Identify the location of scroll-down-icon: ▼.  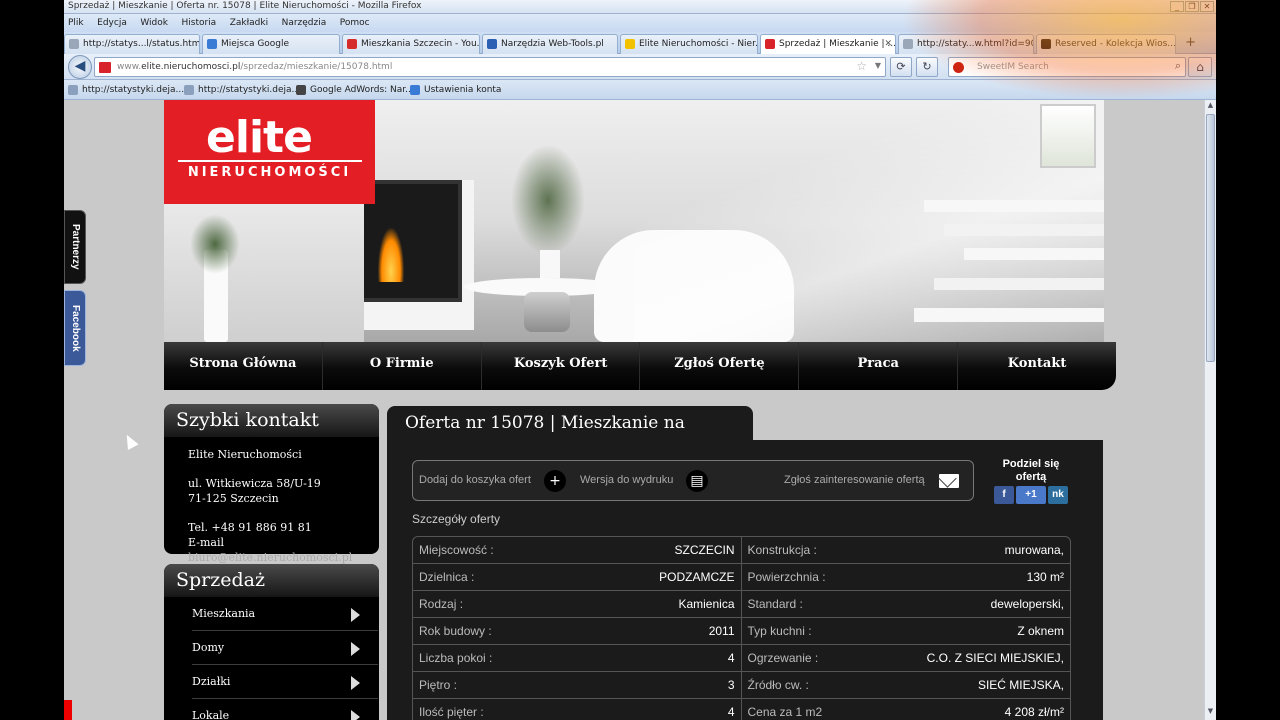
(1210, 713).